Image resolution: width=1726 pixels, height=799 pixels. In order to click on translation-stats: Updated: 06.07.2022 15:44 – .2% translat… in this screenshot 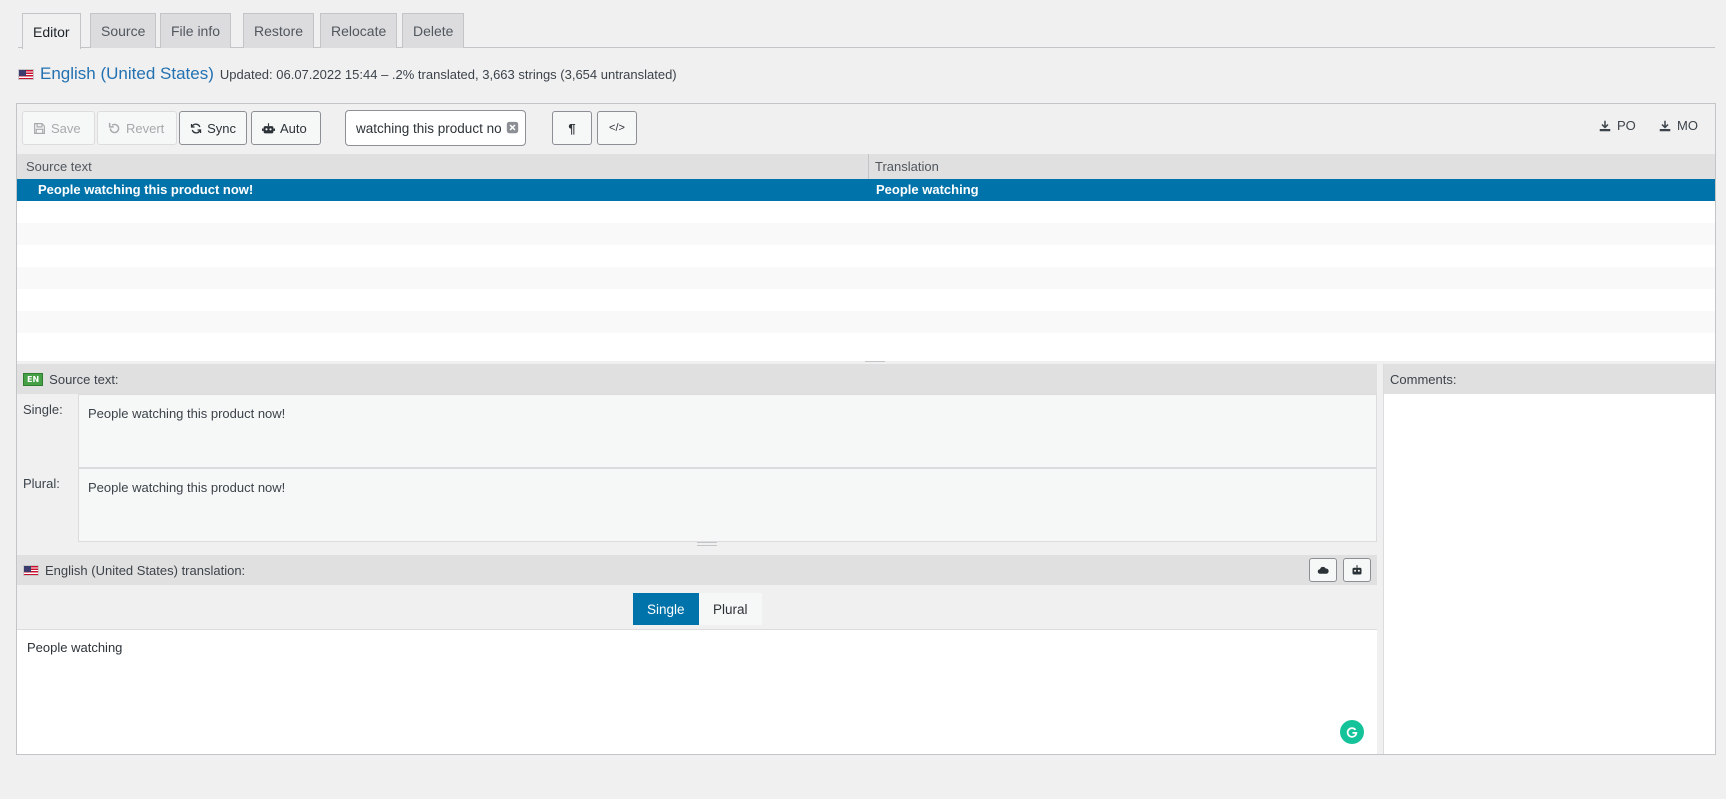, I will do `click(448, 74)`.